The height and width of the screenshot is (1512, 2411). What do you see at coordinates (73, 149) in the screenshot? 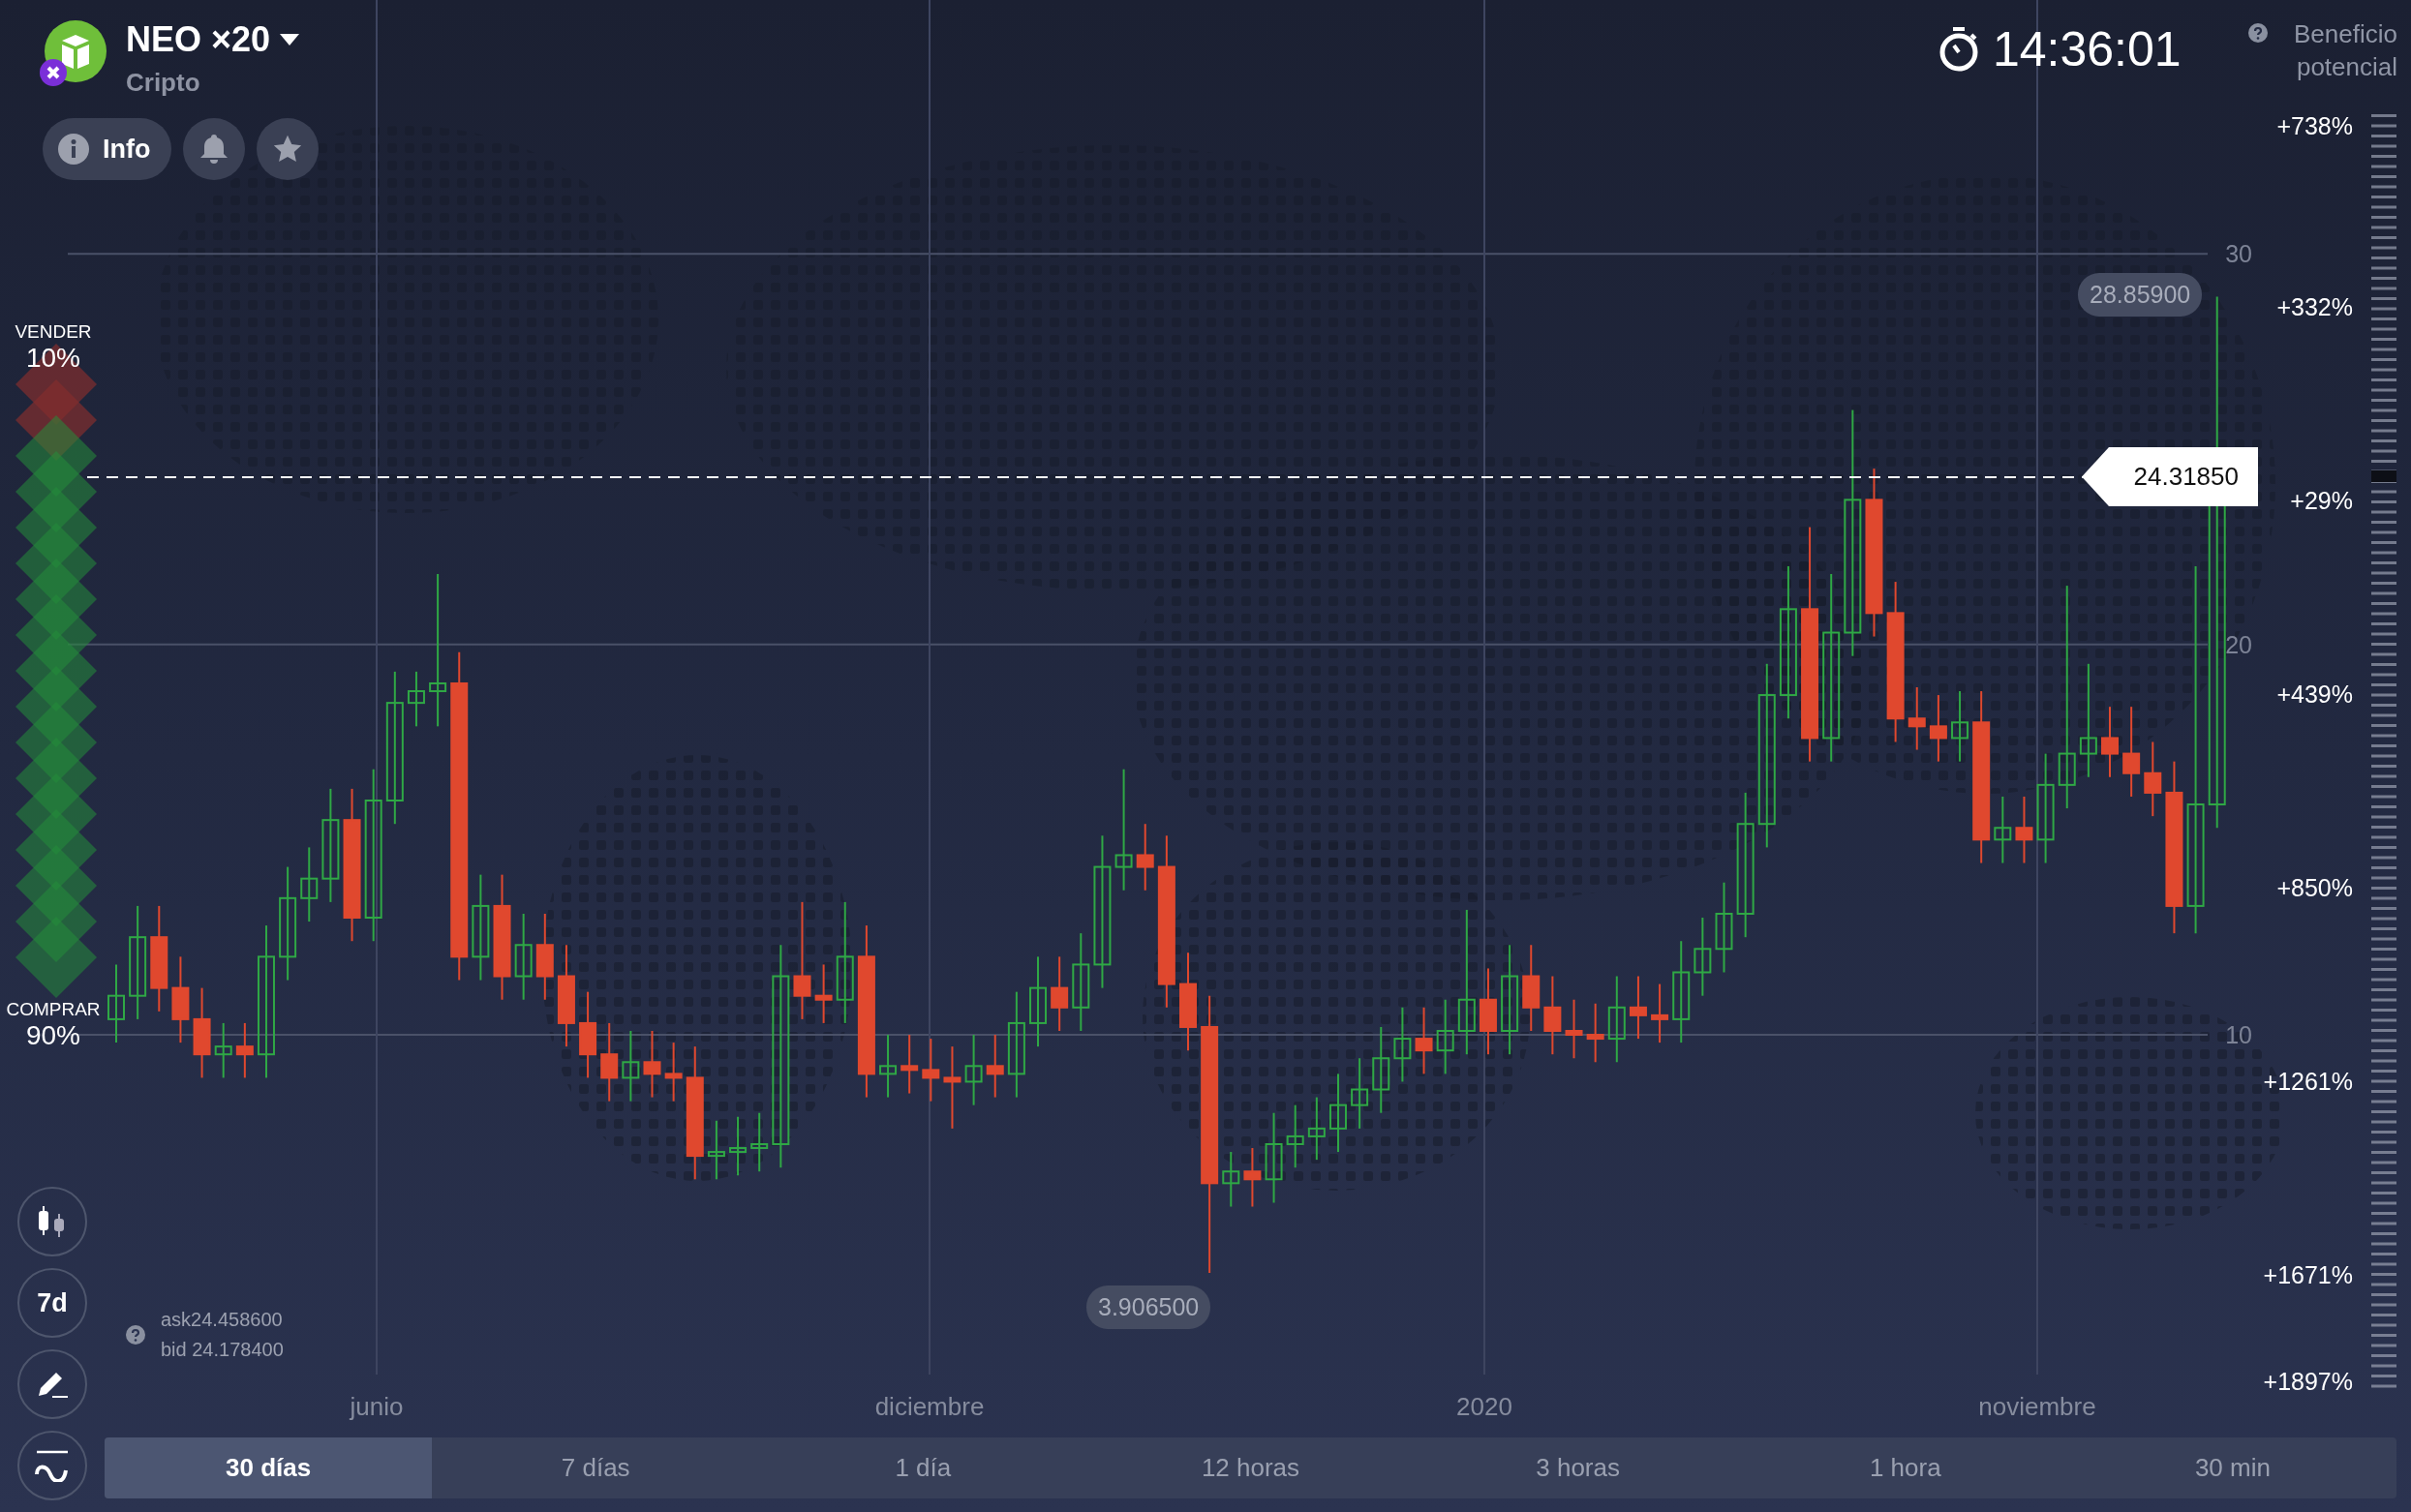
I see `info-icon` at bounding box center [73, 149].